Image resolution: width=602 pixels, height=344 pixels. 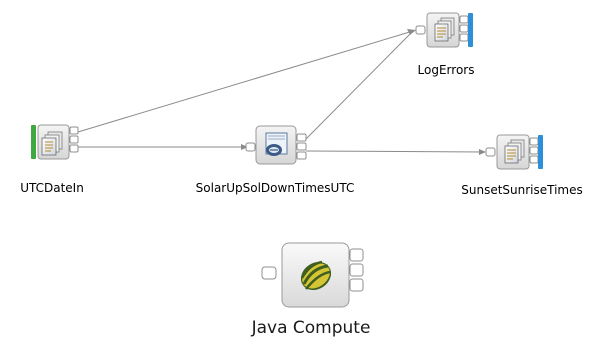 What do you see at coordinates (482, 152) in the screenshot?
I see `arrowhead-sunset` at bounding box center [482, 152].